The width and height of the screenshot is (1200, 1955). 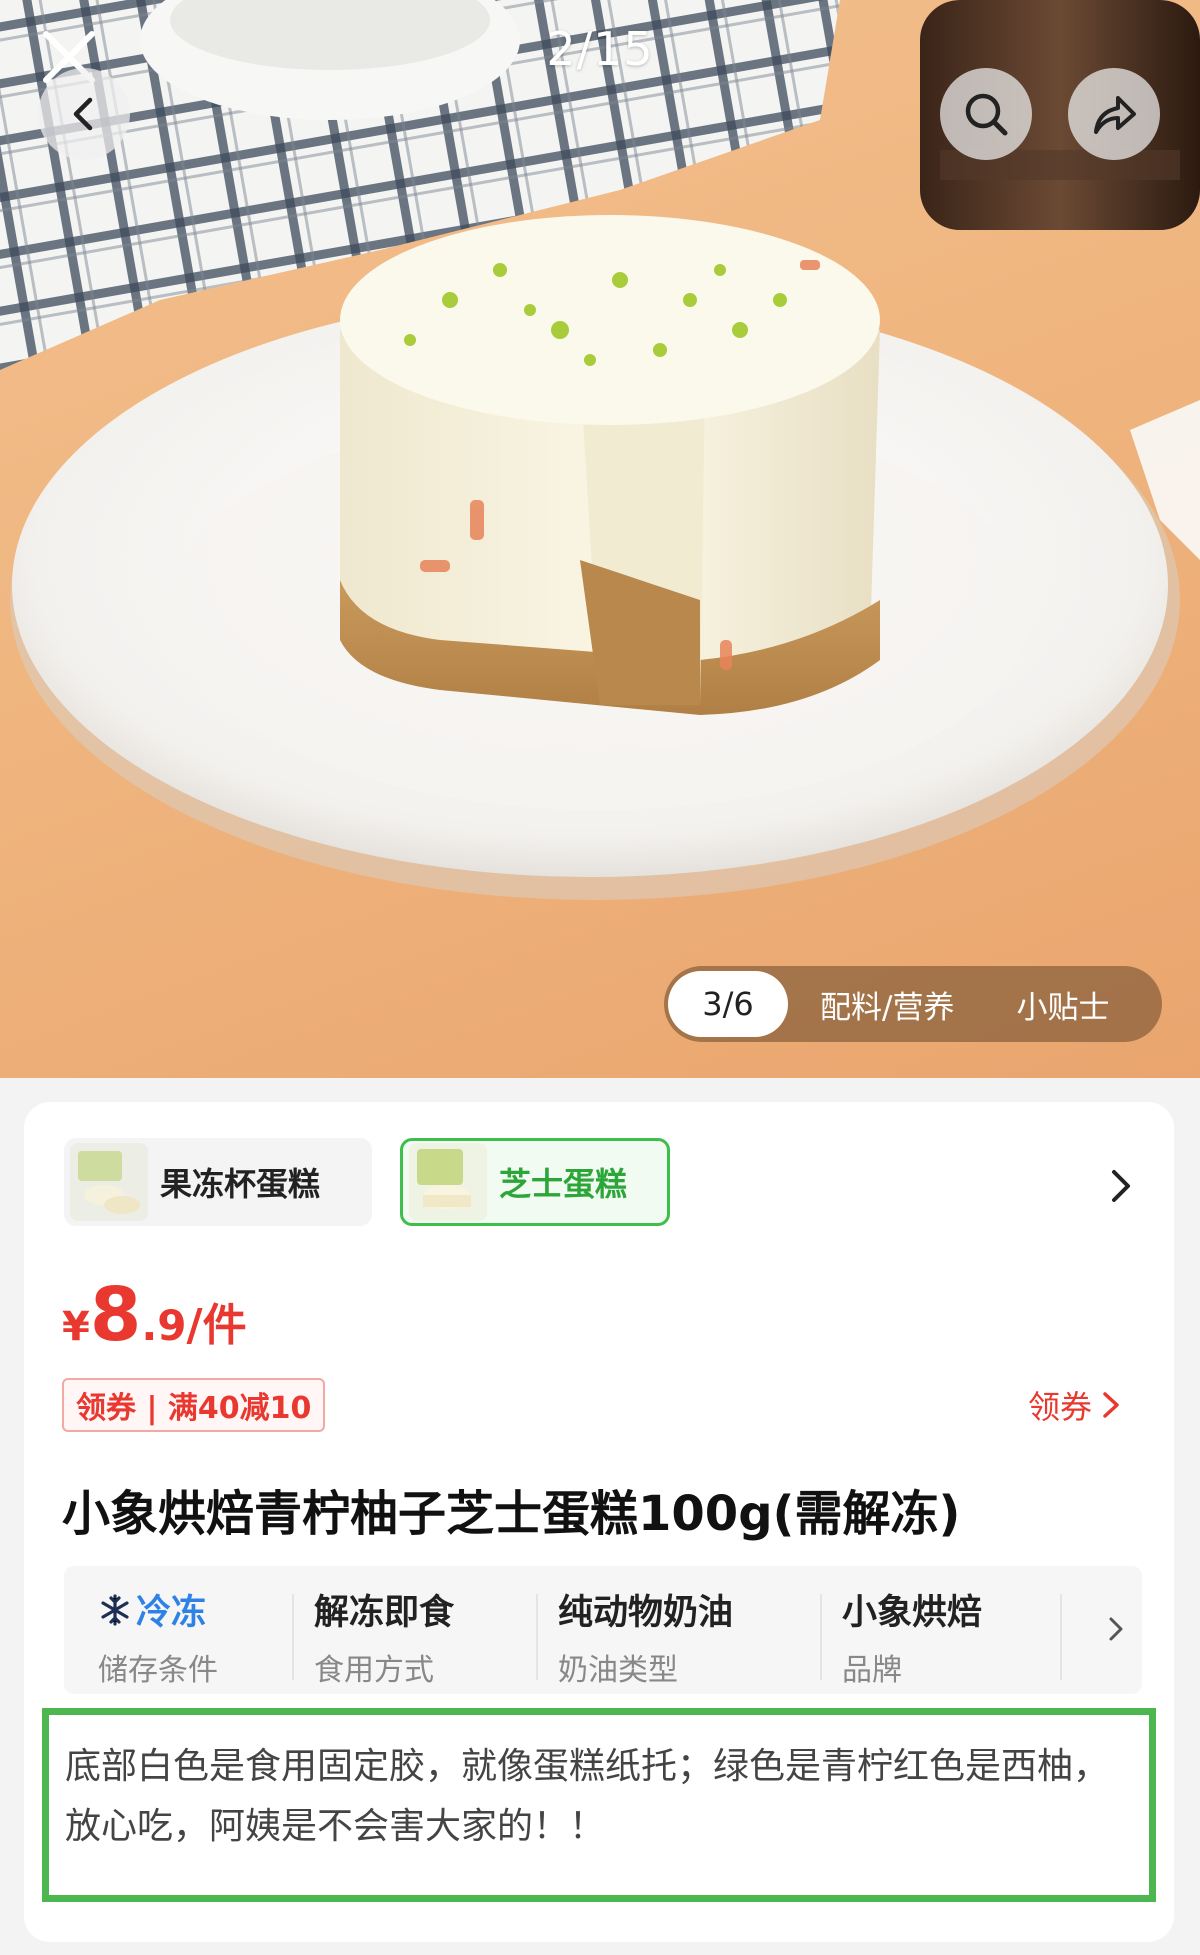 I want to click on spec-label: 品牌, so click(x=872, y=1670).